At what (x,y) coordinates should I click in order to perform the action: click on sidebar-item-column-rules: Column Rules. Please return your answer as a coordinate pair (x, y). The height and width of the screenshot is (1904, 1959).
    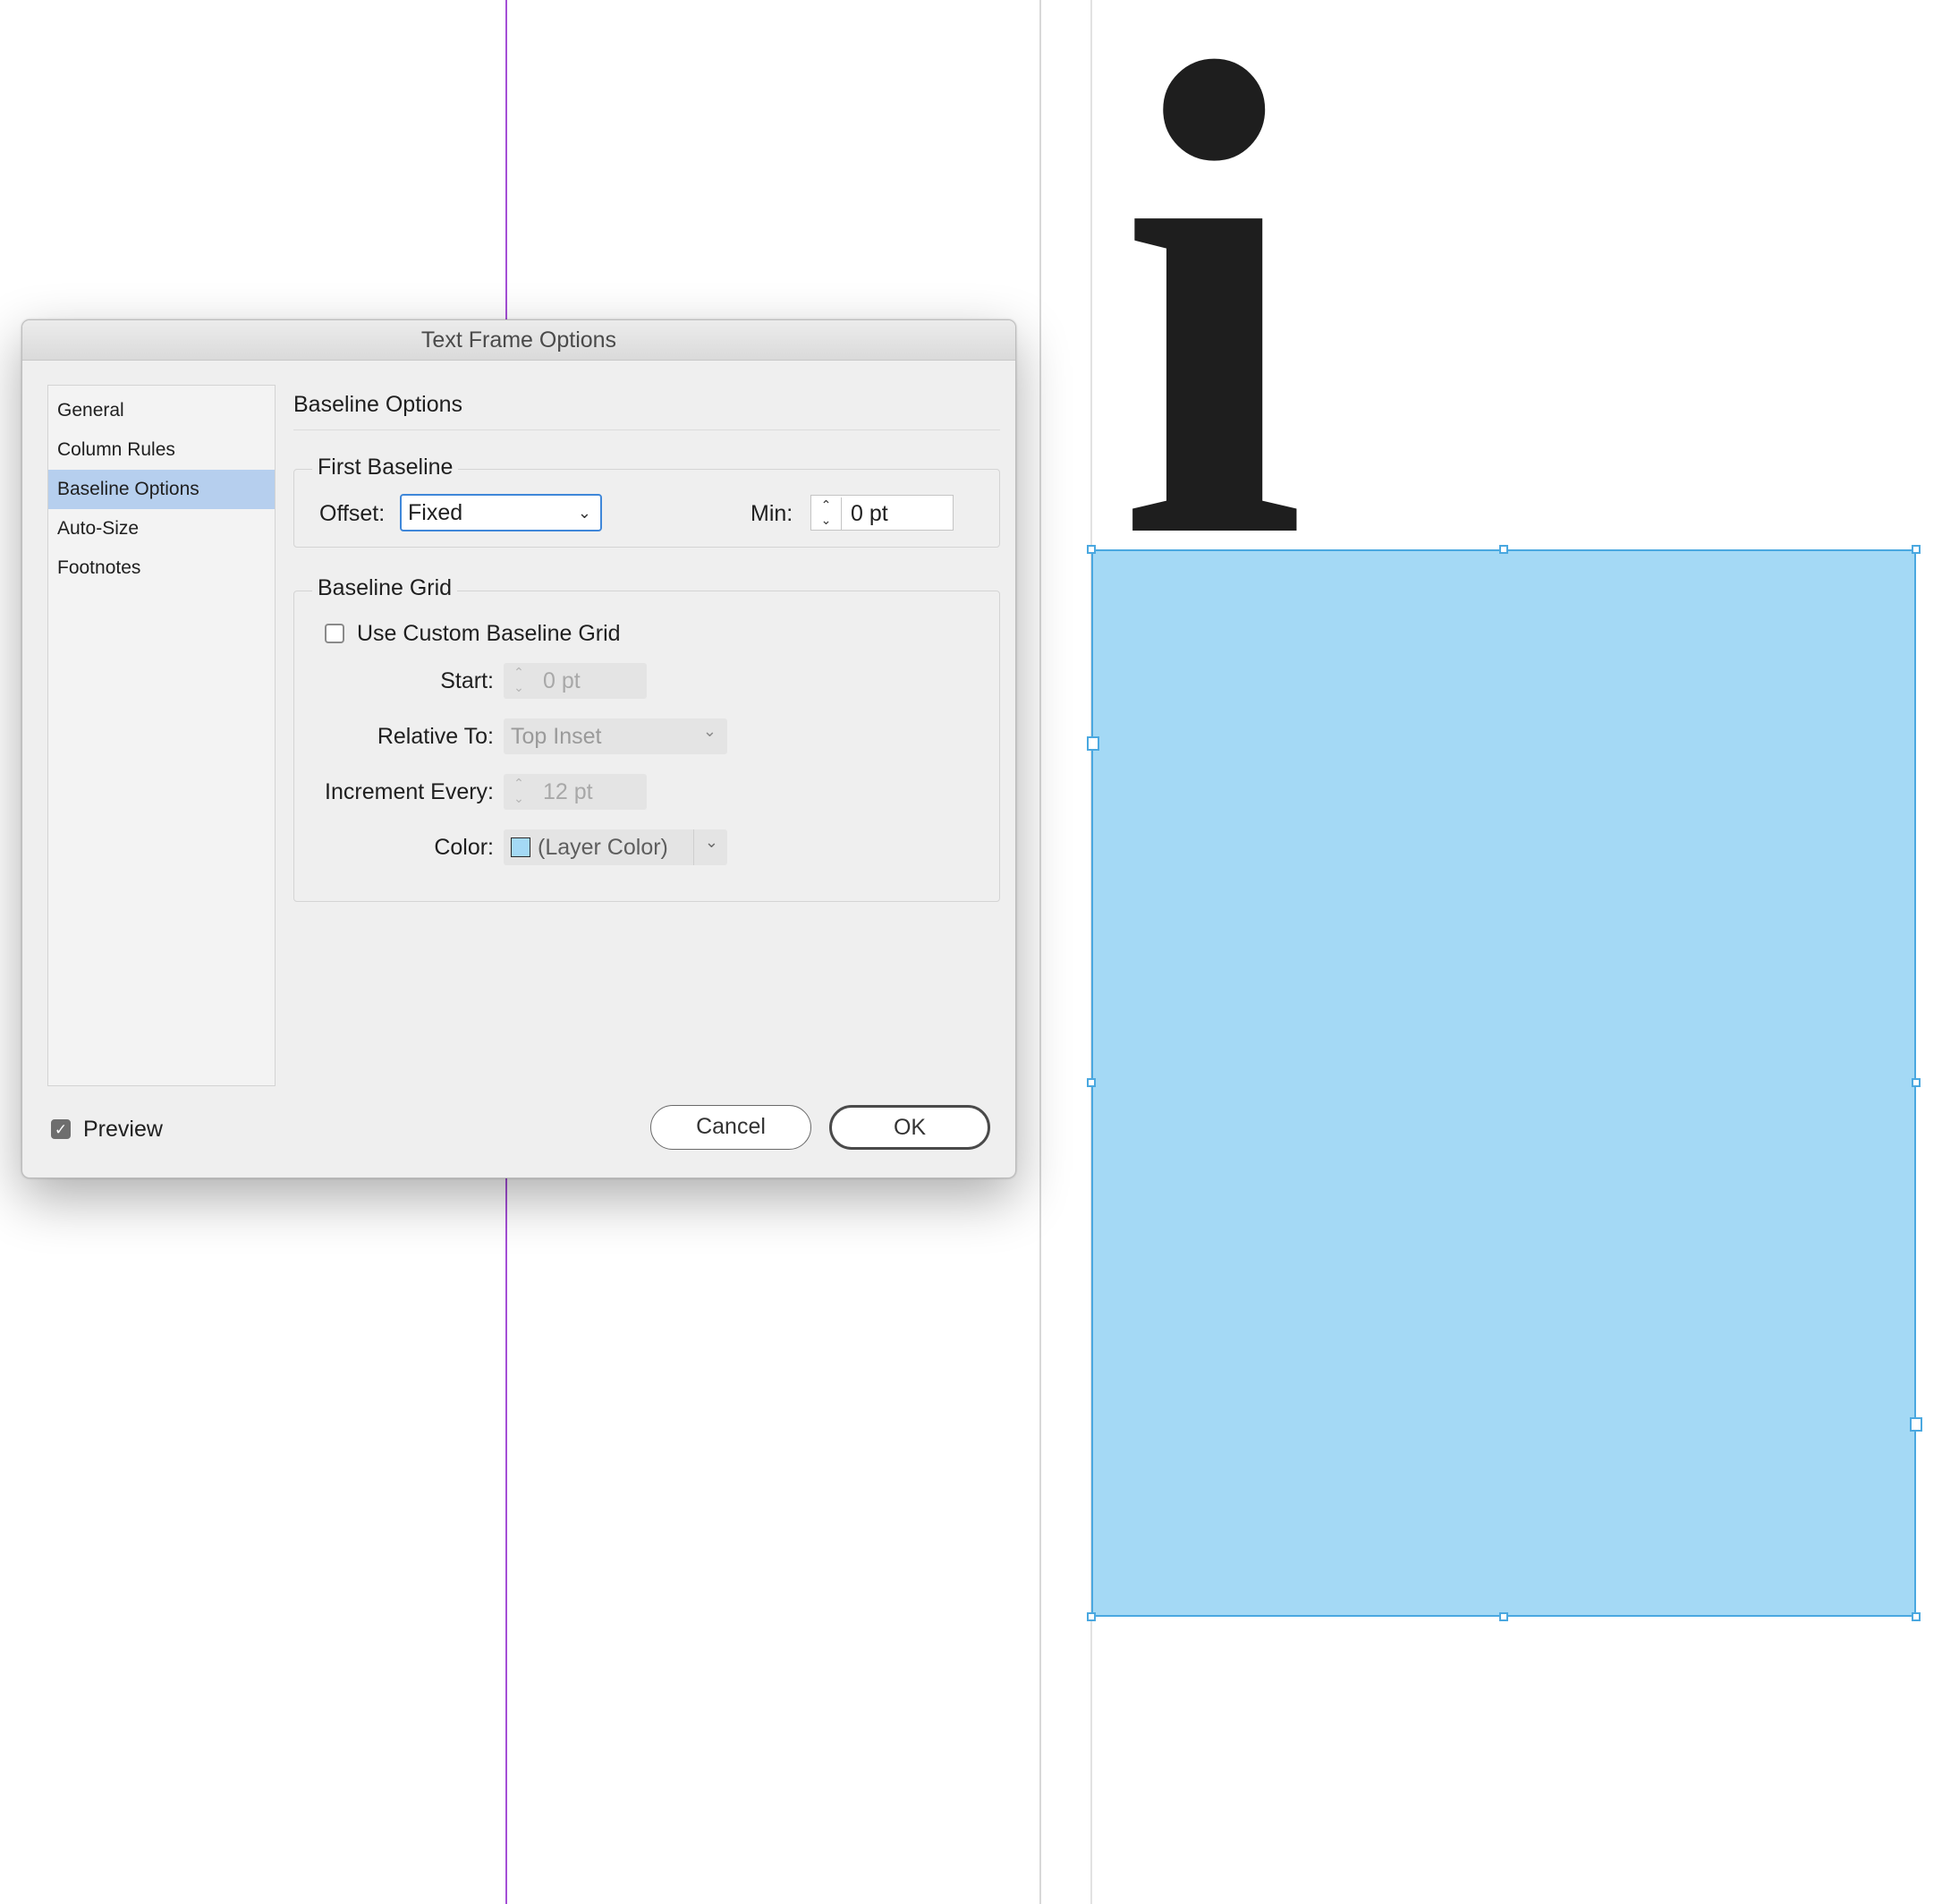
    Looking at the image, I should click on (162, 450).